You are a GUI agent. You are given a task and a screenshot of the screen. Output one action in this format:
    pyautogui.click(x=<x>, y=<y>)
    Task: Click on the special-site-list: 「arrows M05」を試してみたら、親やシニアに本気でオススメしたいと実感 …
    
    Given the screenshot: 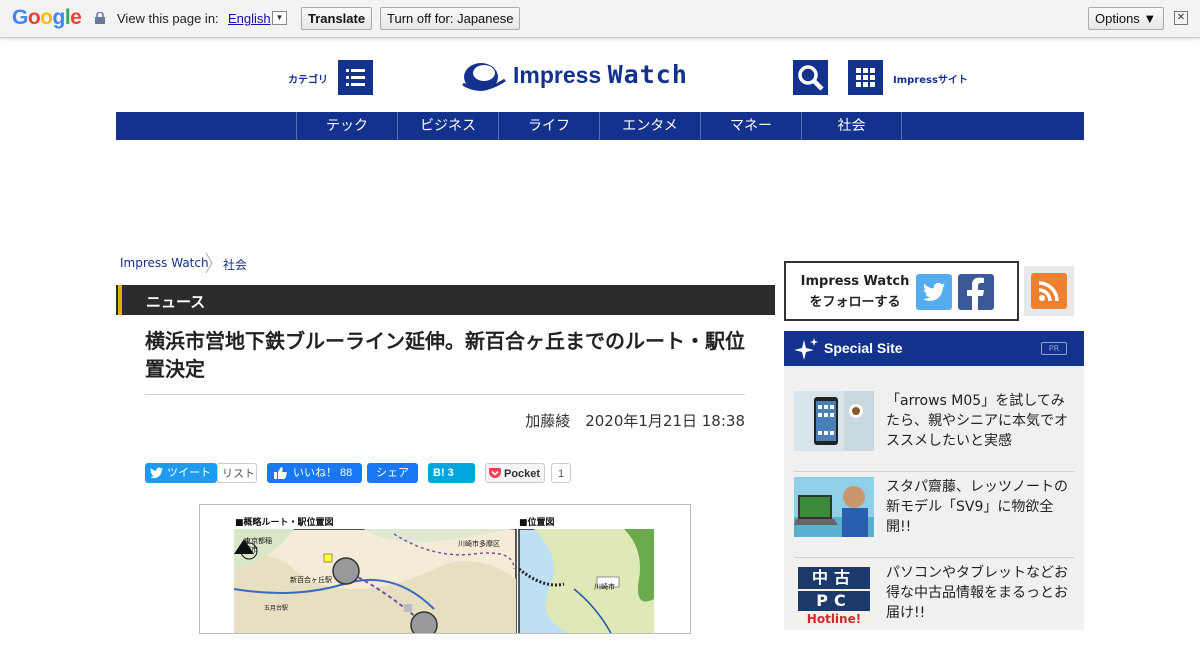 What is the action you would take?
    pyautogui.click(x=934, y=498)
    